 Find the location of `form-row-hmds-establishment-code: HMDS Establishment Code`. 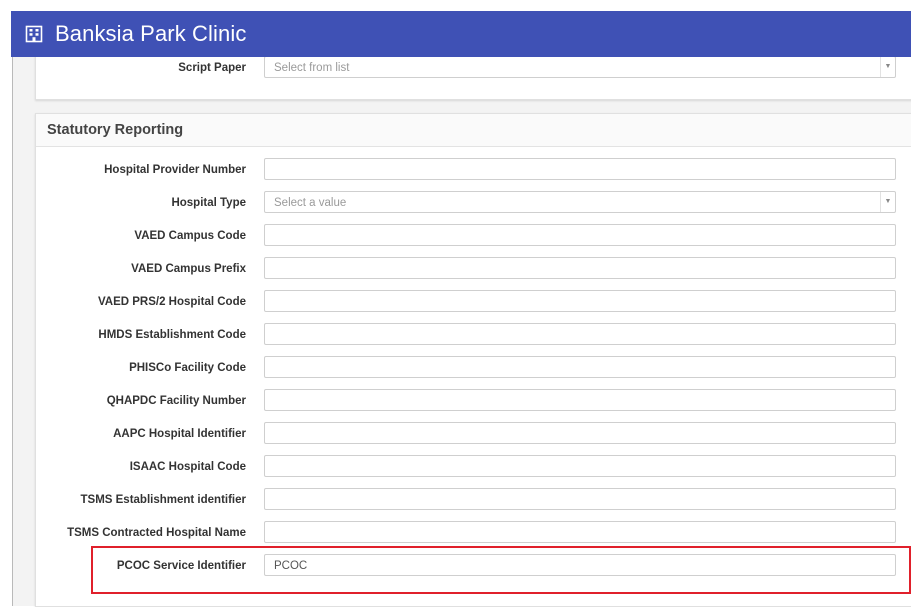

form-row-hmds-establishment-code: HMDS Establishment Code is located at coordinates (473, 335).